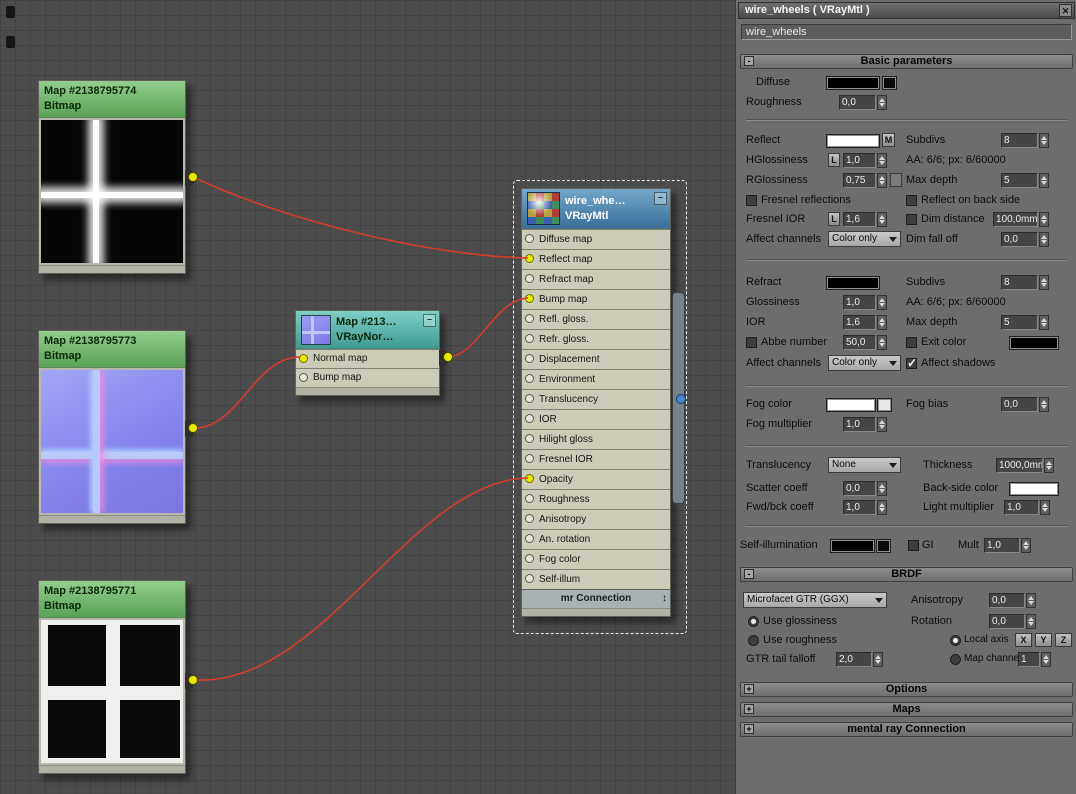 This screenshot has height=794, width=1076. Describe the element at coordinates (367, 330) in the screenshot. I see `node-header: Map #213… VRayNor… –` at that location.